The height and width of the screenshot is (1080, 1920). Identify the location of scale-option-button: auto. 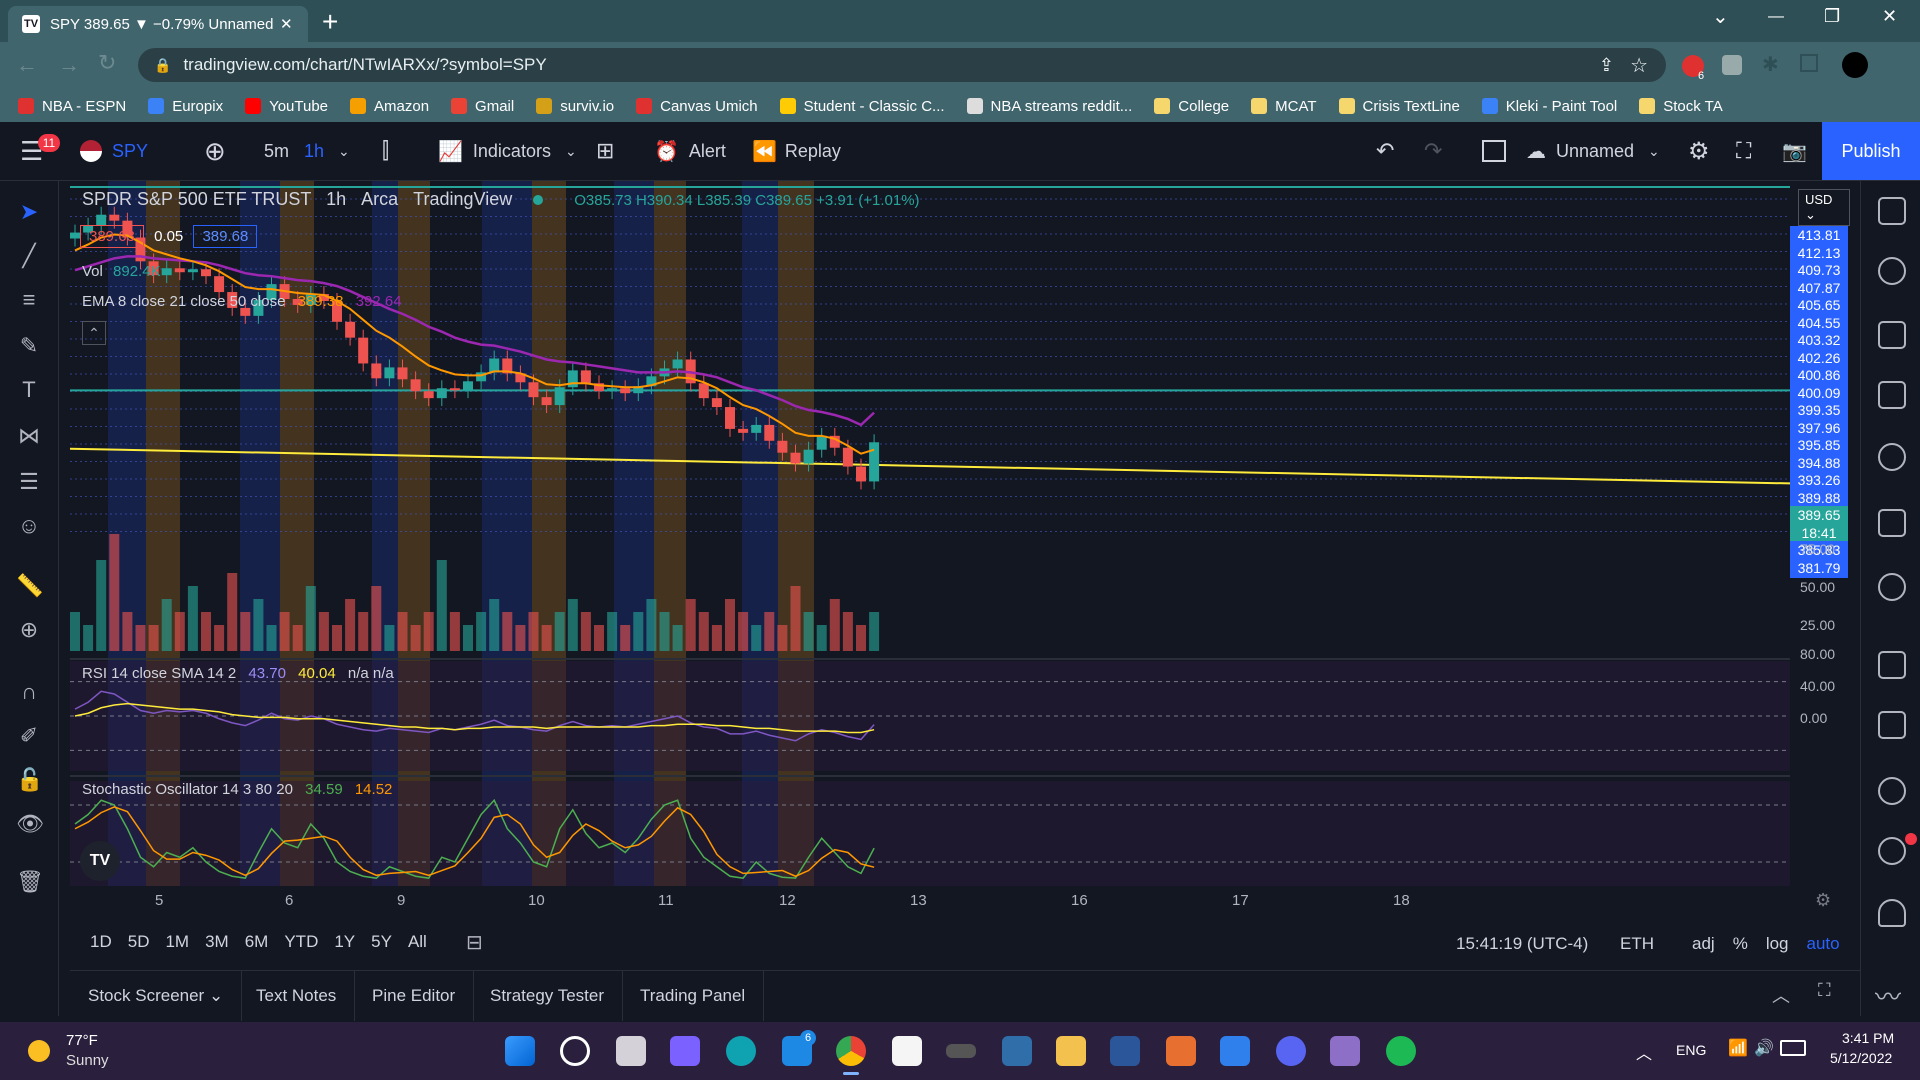
(1823, 944).